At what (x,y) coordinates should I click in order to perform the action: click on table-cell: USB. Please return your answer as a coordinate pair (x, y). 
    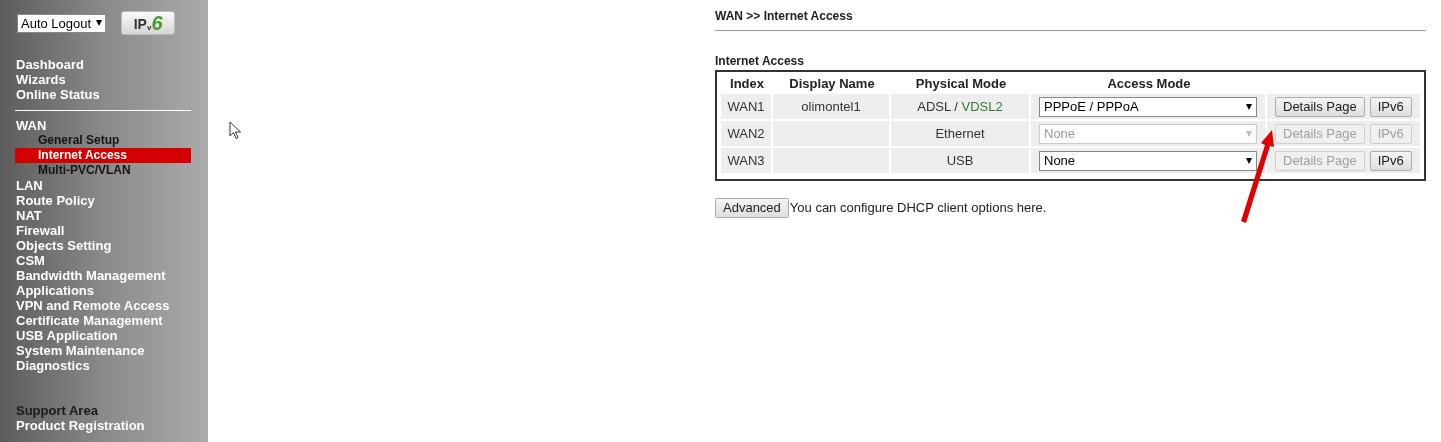
    Looking at the image, I should click on (960, 160).